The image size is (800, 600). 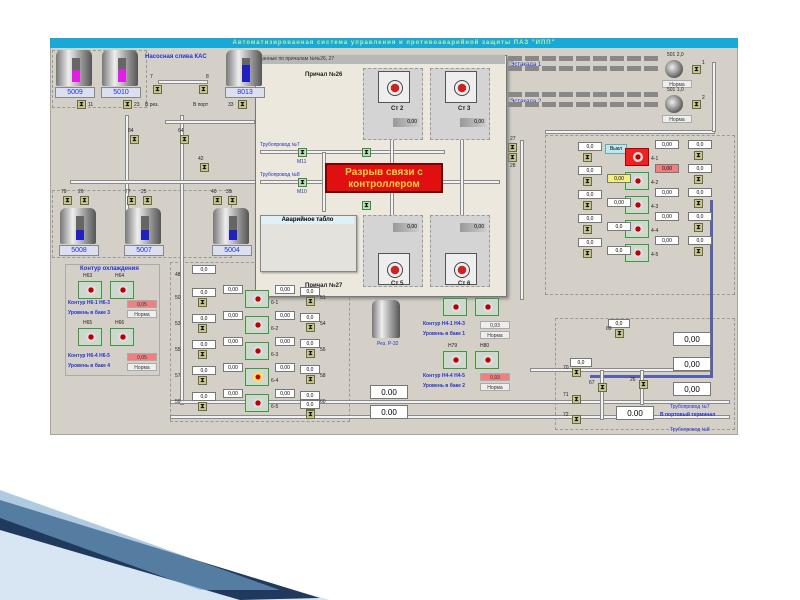 What do you see at coordinates (655, 159) in the screenshot?
I see `pump-label: 4-1` at bounding box center [655, 159].